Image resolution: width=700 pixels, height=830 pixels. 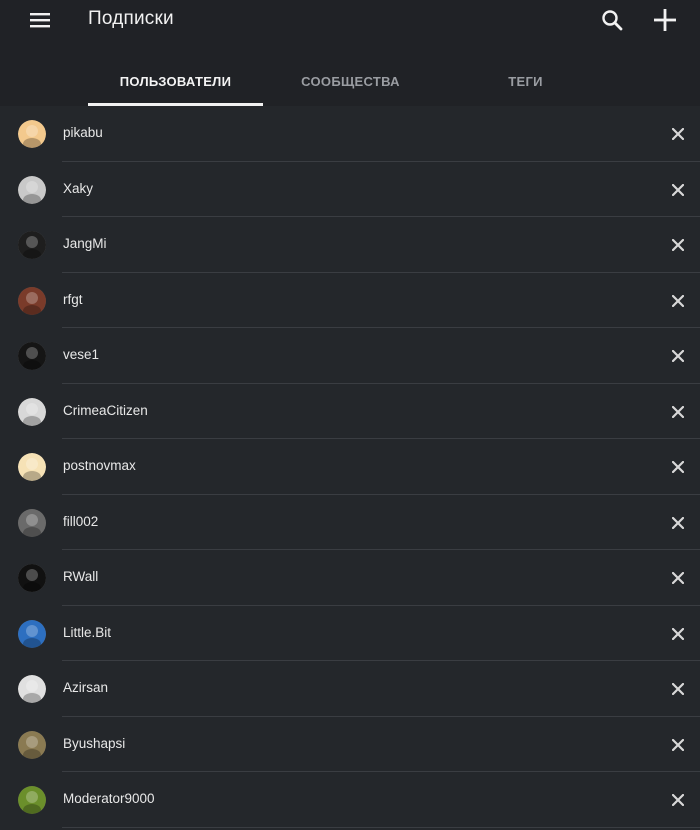 I want to click on search-button, so click(x=612, y=20).